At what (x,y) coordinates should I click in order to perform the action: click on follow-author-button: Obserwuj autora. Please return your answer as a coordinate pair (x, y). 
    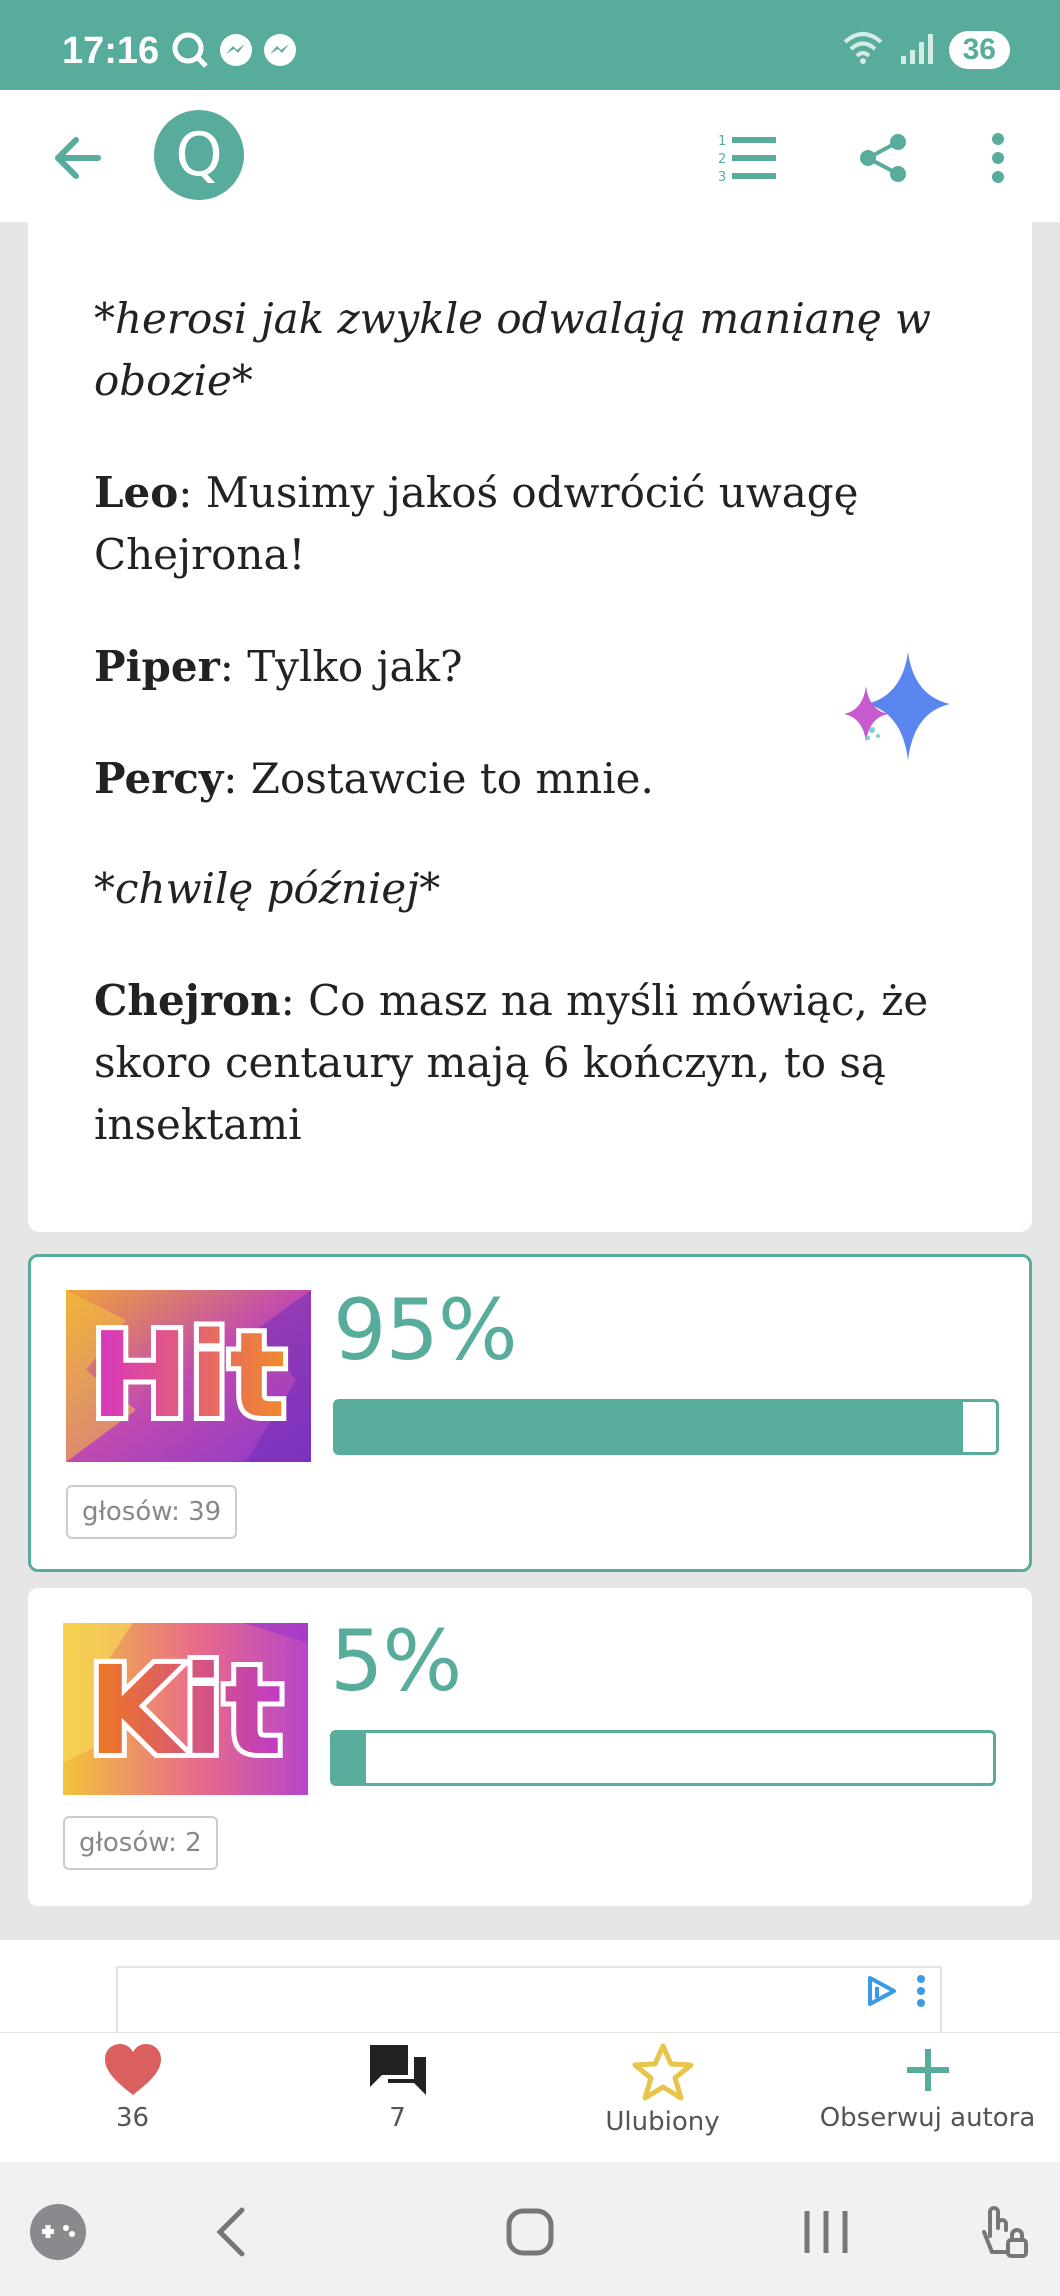
    Looking at the image, I should click on (927, 2103).